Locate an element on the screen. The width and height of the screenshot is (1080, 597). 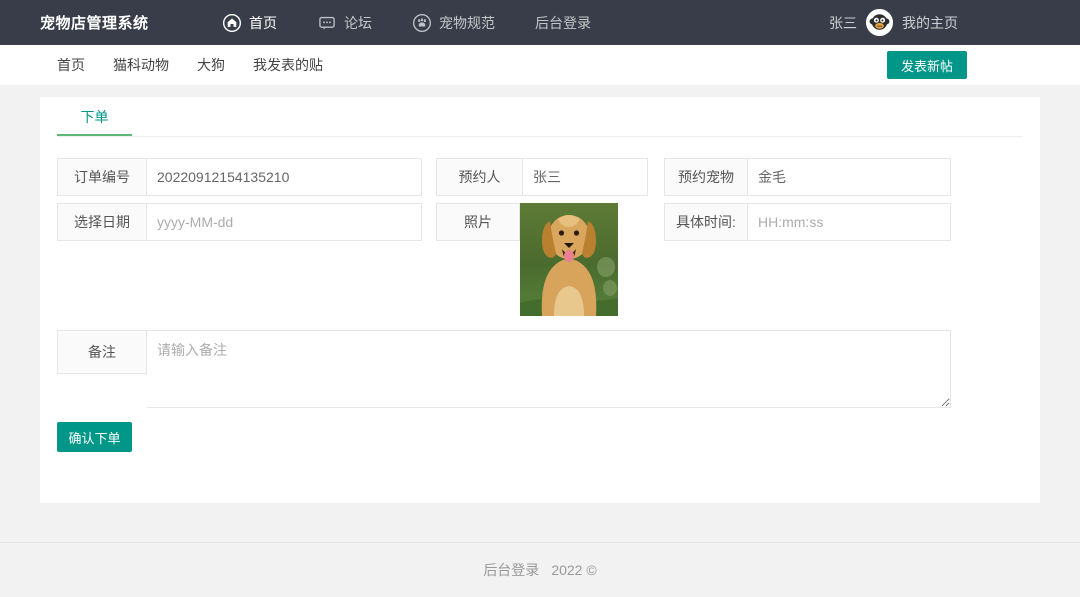
subnav-item-big-dogs: 大狗 is located at coordinates (211, 65).